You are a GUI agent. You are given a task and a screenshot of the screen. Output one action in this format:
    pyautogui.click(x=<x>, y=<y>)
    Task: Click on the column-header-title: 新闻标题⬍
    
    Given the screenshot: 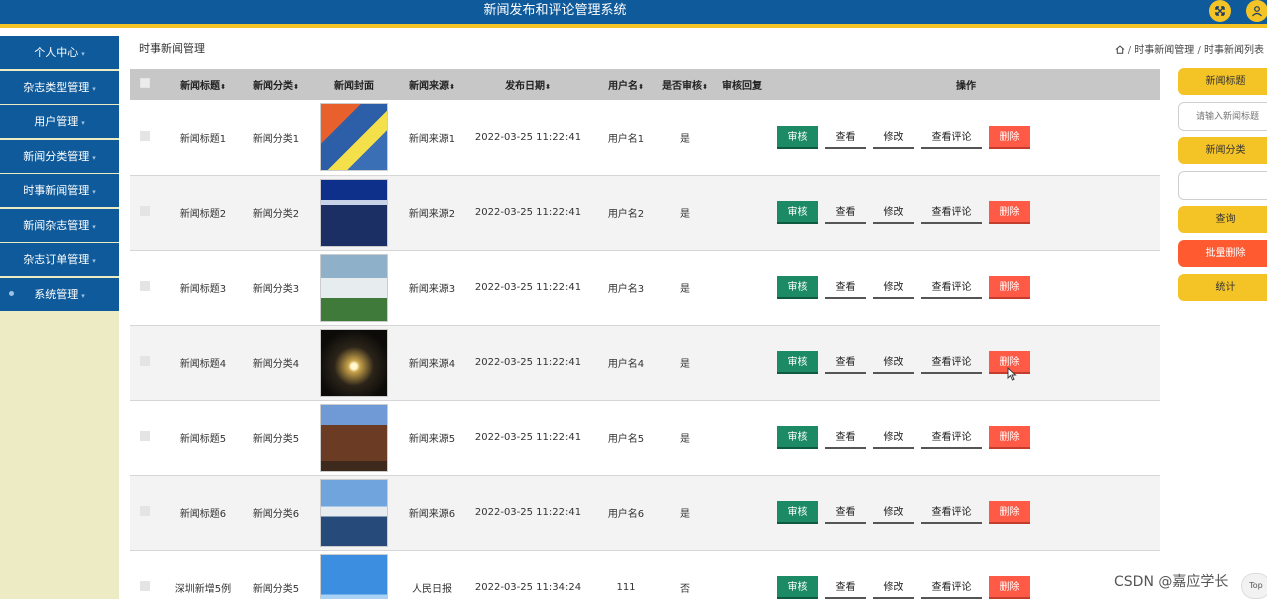 What is the action you would take?
    pyautogui.click(x=203, y=84)
    